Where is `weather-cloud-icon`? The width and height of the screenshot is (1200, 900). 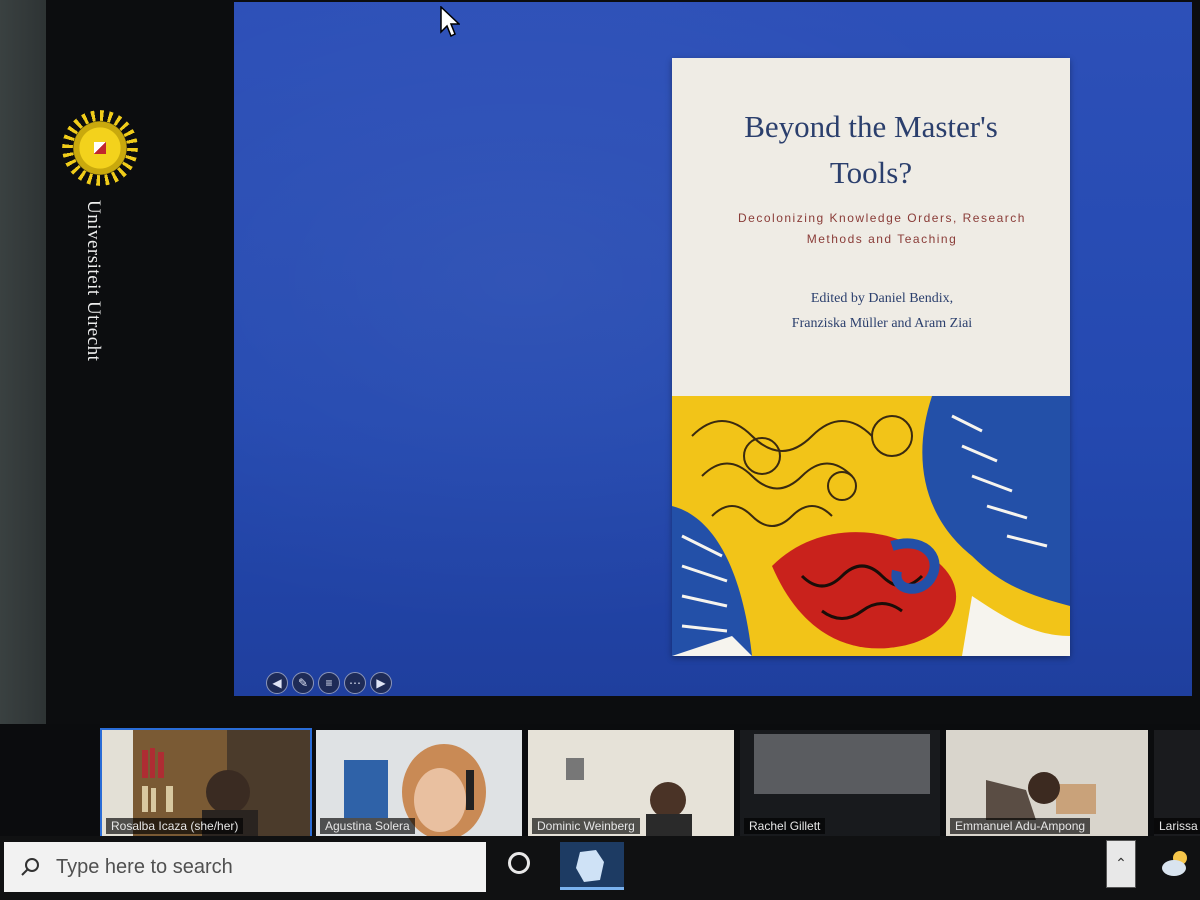
weather-cloud-icon is located at coordinates (1176, 864).